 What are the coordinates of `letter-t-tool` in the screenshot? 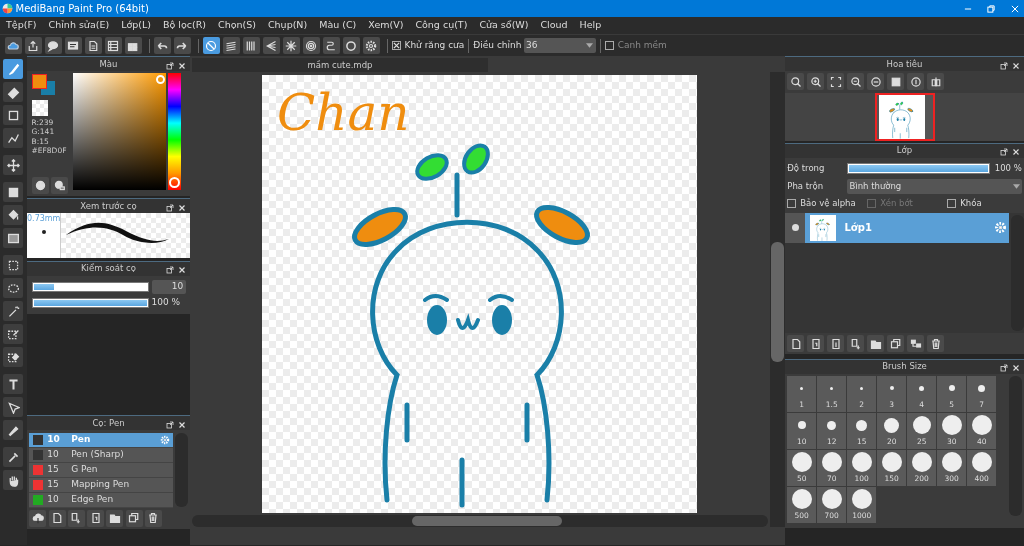 It's located at (13, 384).